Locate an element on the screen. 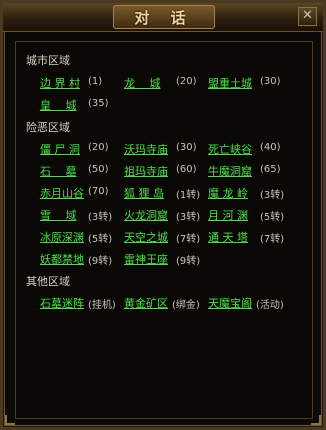 The image size is (326, 430). link-danger-9: 雪 域 is located at coordinates (58, 215).